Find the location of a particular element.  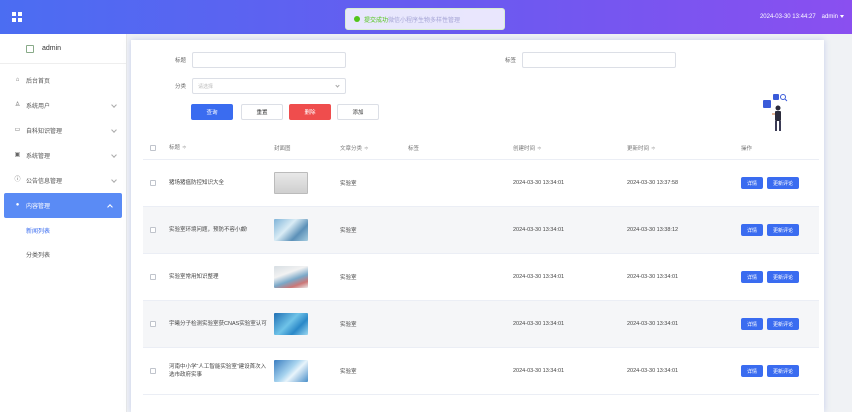

settings-icon: ▣ is located at coordinates (17, 155).